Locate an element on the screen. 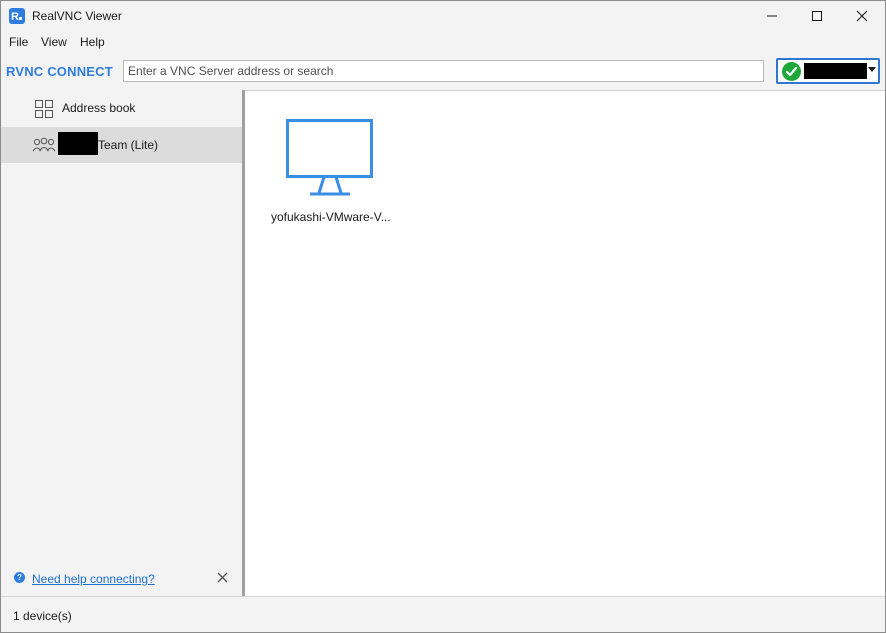 The height and width of the screenshot is (633, 886). device-count: 1 device(s) is located at coordinates (42, 616).